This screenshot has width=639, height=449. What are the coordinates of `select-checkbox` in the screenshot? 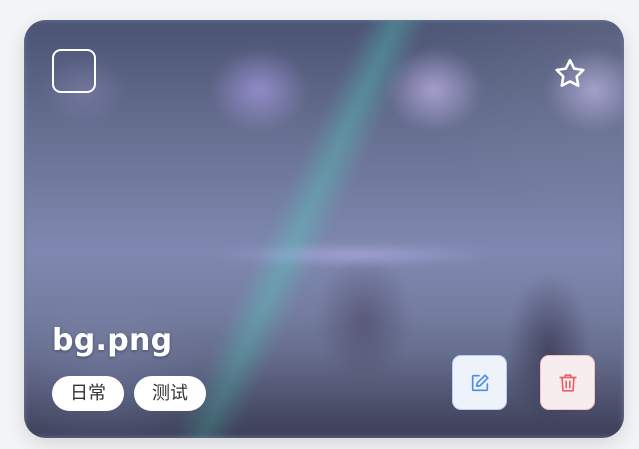 It's located at (74, 71).